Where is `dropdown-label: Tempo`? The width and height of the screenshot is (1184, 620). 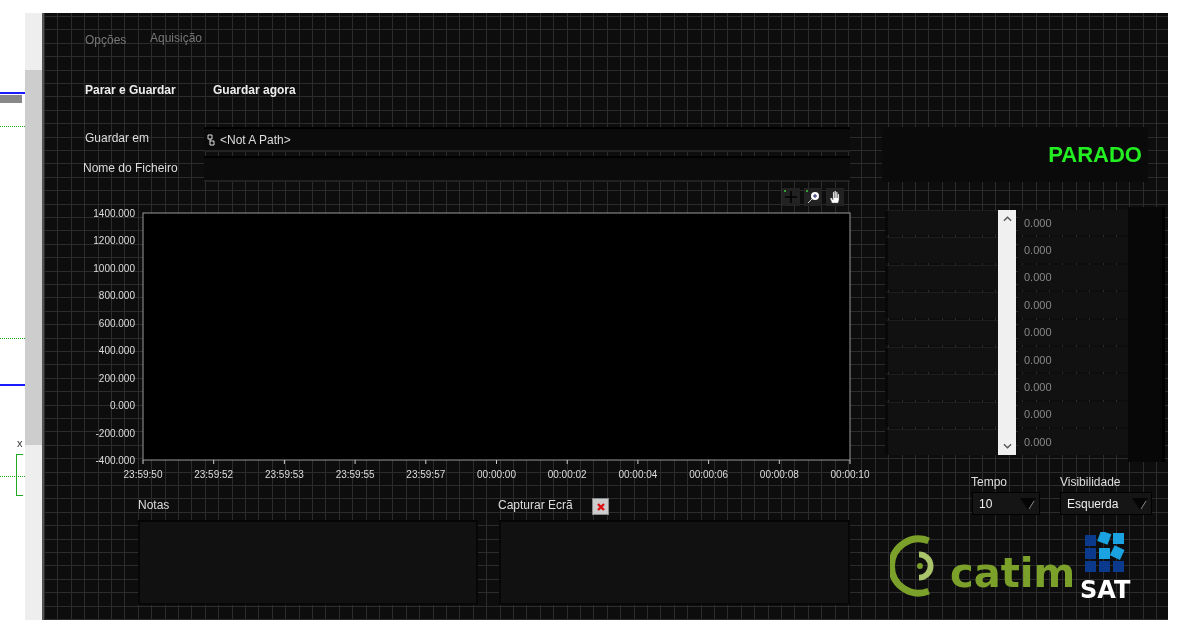 dropdown-label: Tempo is located at coordinates (989, 482).